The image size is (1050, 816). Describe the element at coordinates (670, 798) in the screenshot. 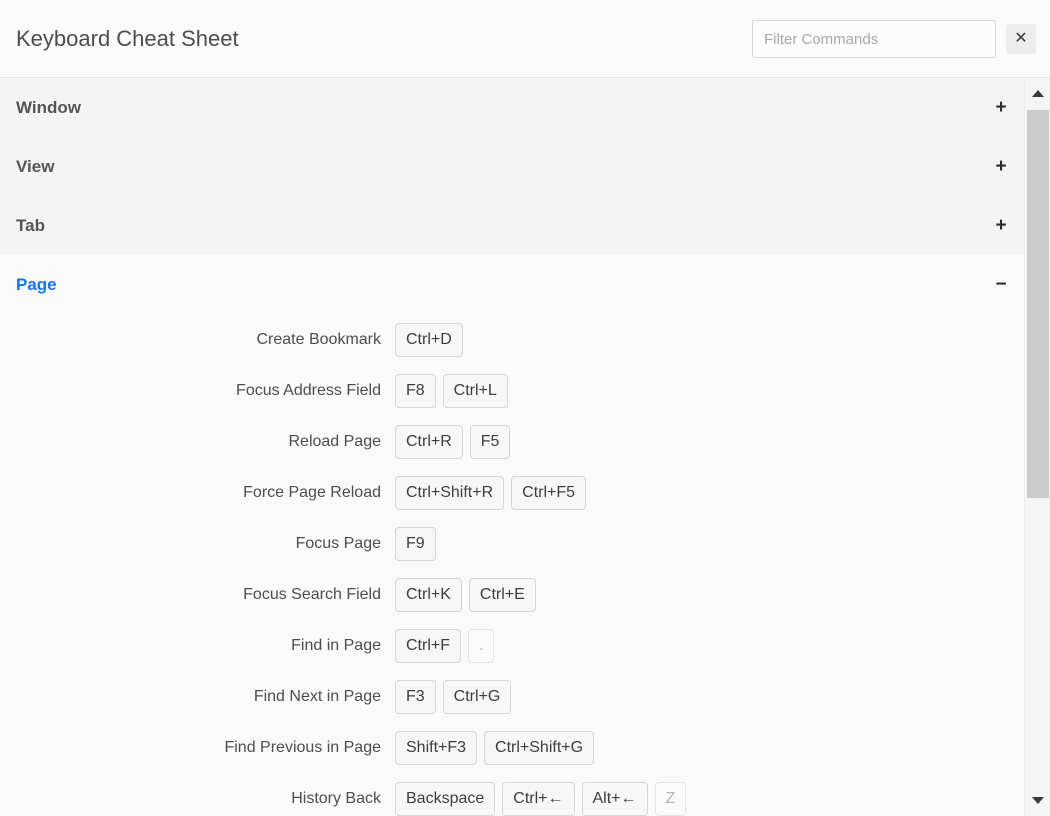

I see `key-badge: Z` at that location.